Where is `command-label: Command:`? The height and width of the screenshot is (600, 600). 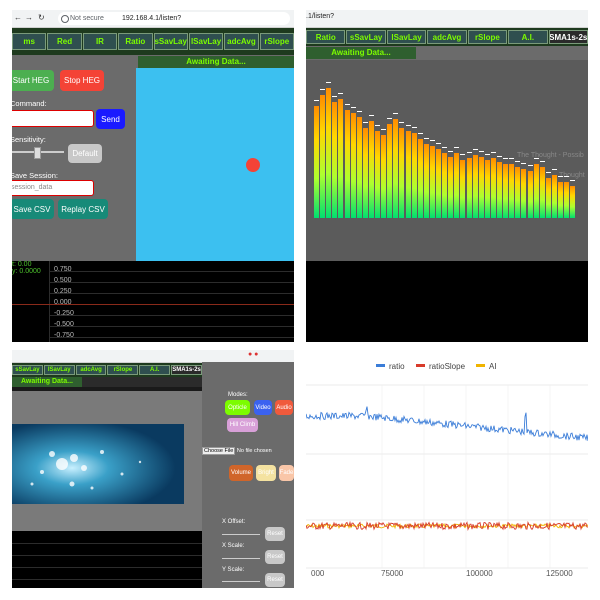 command-label: Command: is located at coordinates (29, 103).